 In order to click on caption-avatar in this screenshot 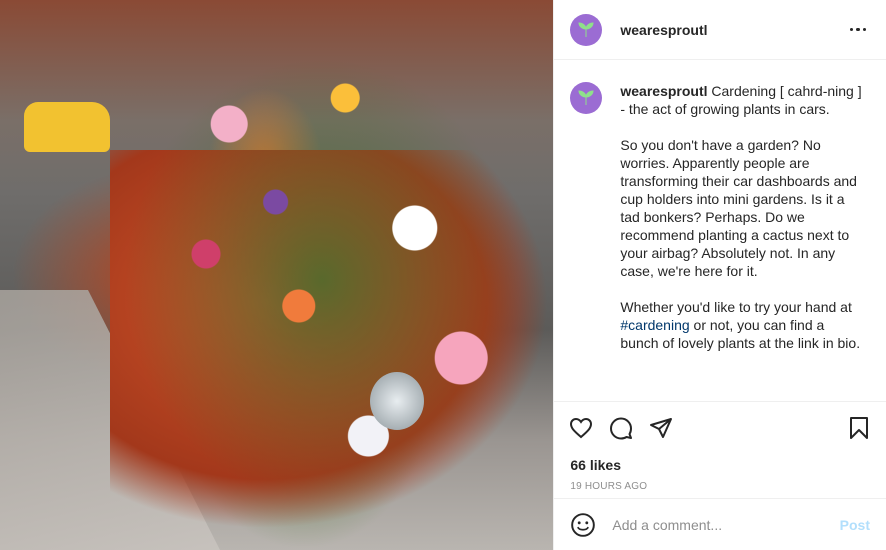, I will do `click(586, 98)`.